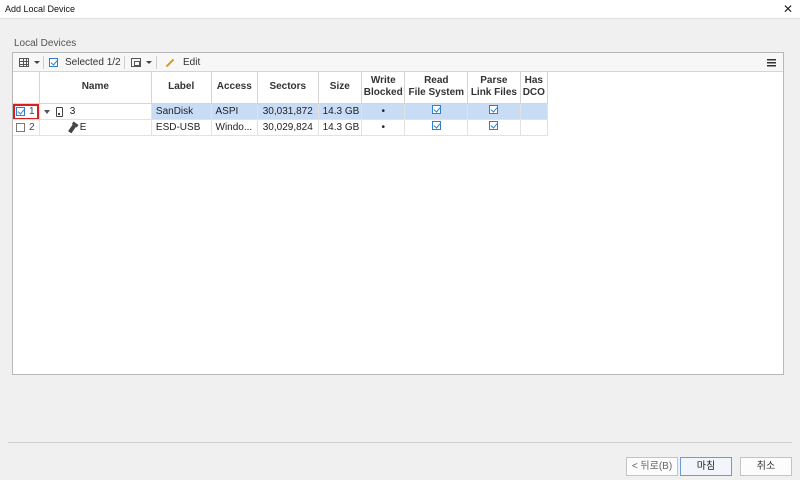 The image size is (800, 480). I want to click on highlight-box, so click(26, 110).